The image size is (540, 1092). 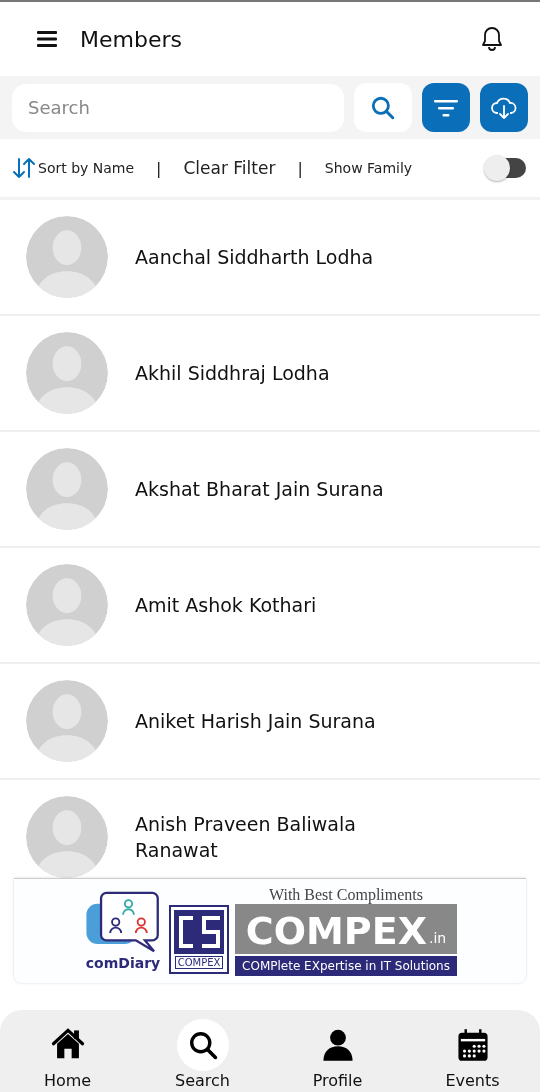 I want to click on member-row: Amit Ashok Kothari, so click(x=270, y=606).